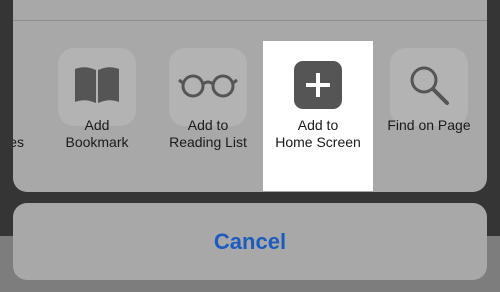 This screenshot has width=500, height=292. I want to click on plus-square-icon, so click(318, 87).